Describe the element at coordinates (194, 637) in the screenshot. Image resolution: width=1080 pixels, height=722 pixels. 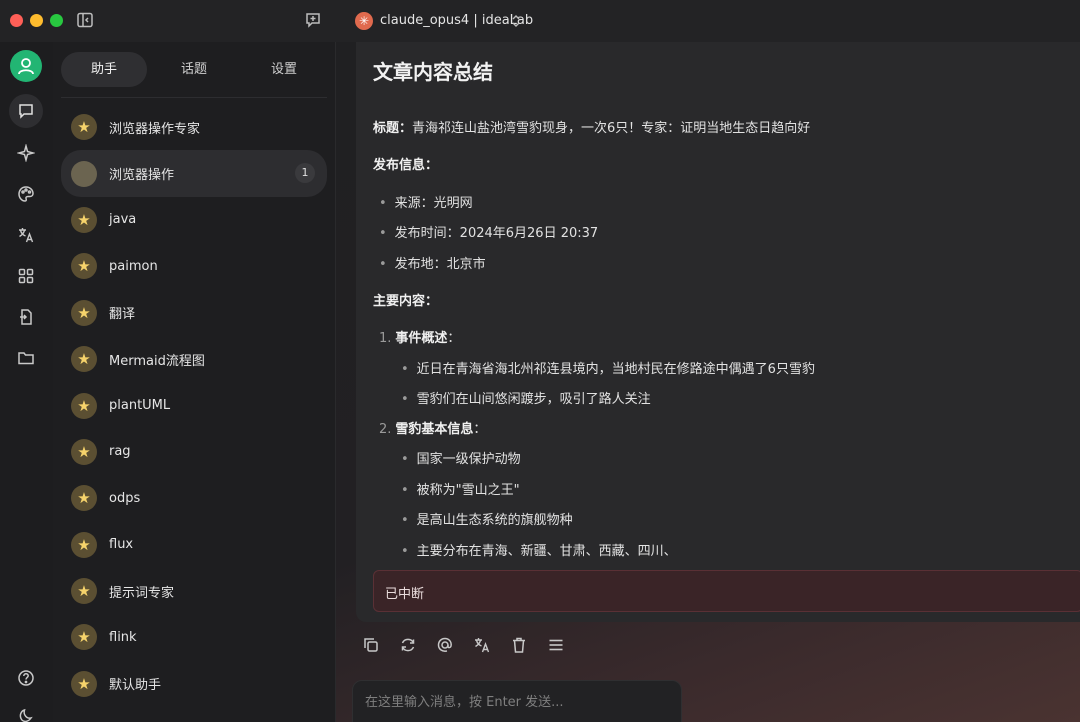
I see `list-item: ★ flink` at that location.